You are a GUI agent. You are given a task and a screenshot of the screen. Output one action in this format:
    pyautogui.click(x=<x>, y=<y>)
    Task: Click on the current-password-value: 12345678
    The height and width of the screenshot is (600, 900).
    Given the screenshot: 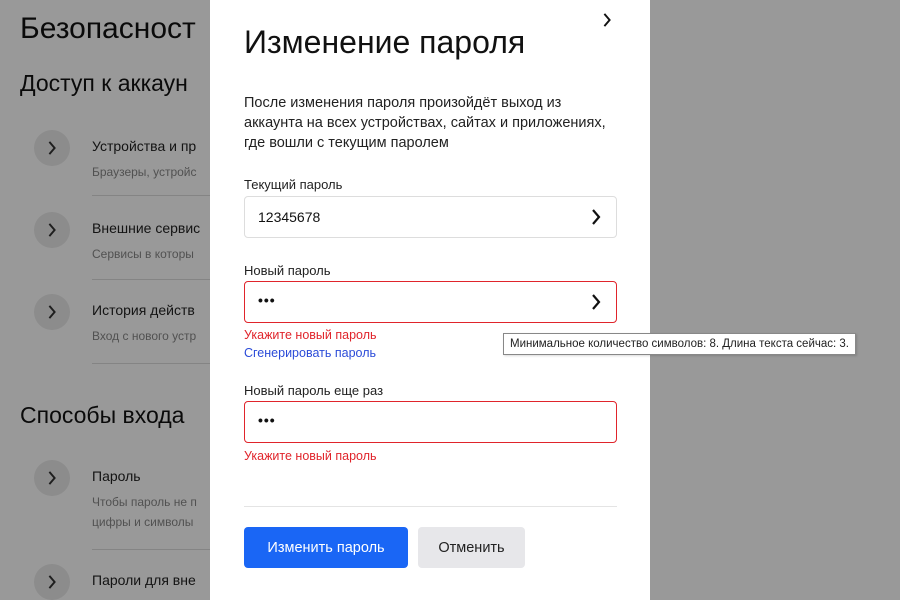 What is the action you would take?
    pyautogui.click(x=289, y=217)
    